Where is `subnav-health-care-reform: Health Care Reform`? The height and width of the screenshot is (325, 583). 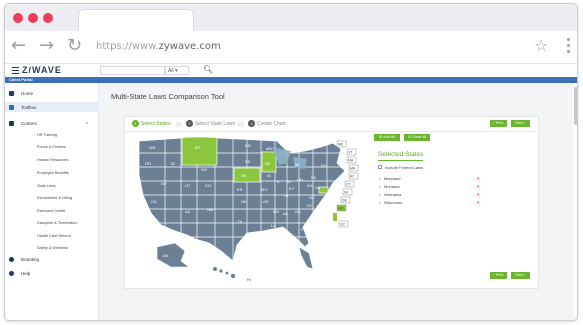 subnav-health-care-reform: Health Care Reform is located at coordinates (54, 236).